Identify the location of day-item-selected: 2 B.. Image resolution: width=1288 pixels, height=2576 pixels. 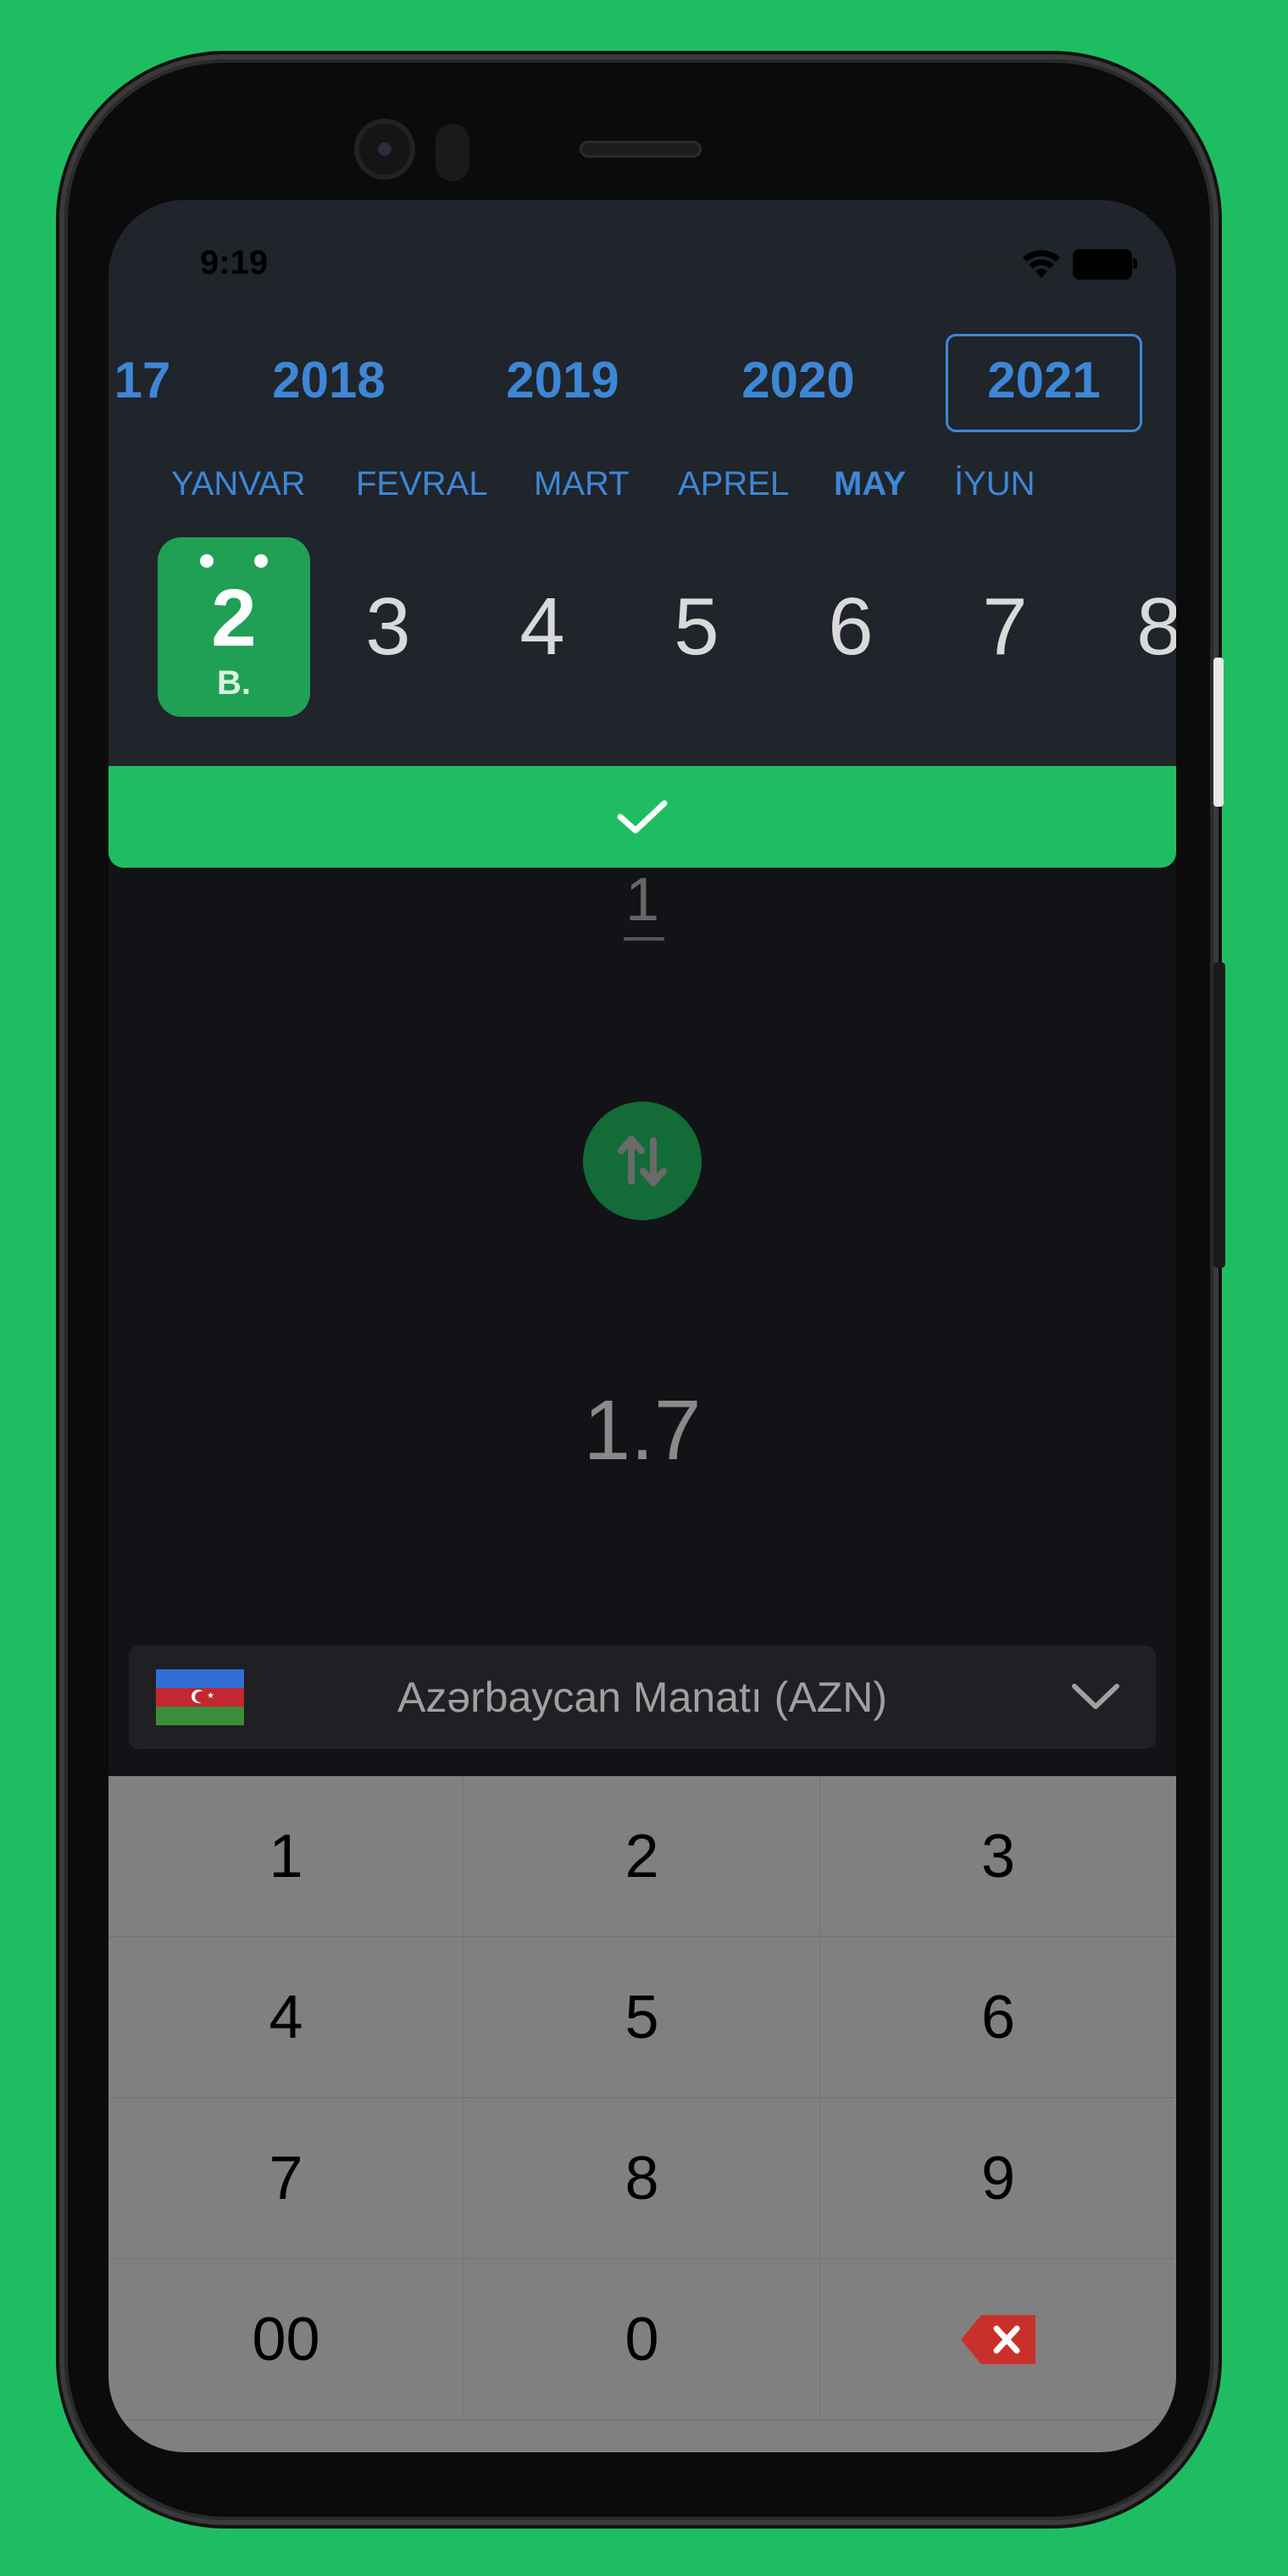
(234, 627).